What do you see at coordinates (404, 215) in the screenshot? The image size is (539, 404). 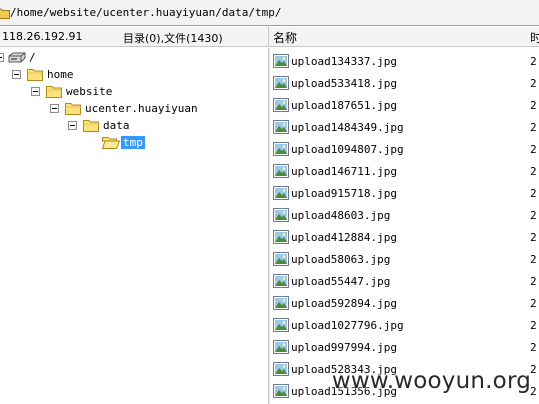 I see `list-item: upload48603.jpg 2` at bounding box center [404, 215].